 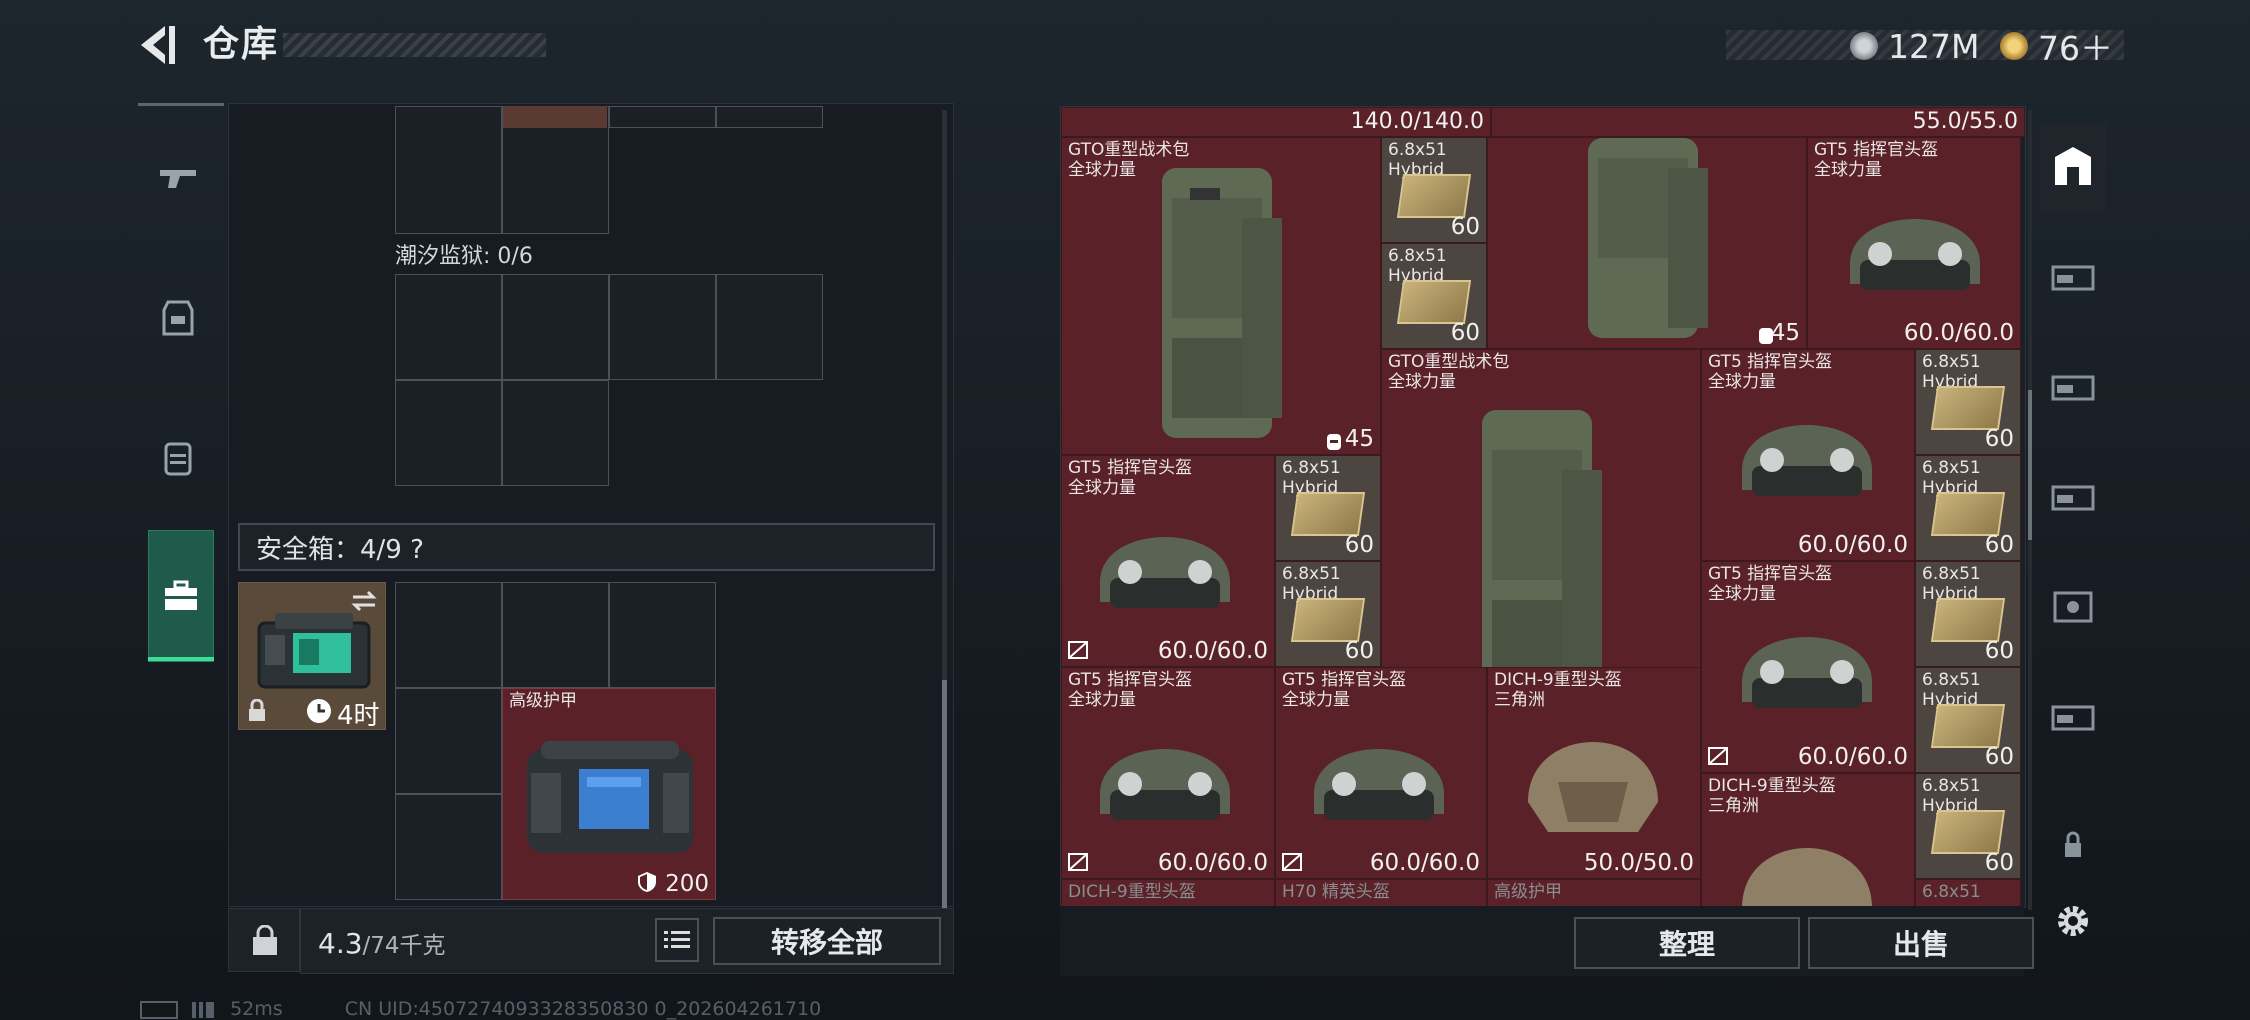 I want to click on tactical-backpack-icon, so click(x=1648, y=238).